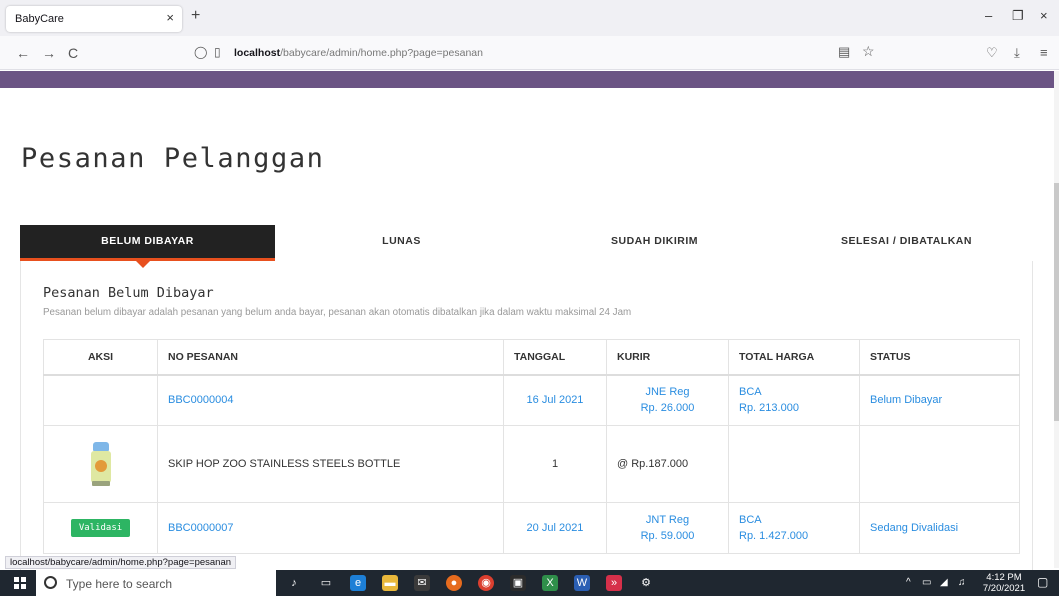 This screenshot has width=1059, height=596. Describe the element at coordinates (50, 582) in the screenshot. I see `cortana-icon` at that location.